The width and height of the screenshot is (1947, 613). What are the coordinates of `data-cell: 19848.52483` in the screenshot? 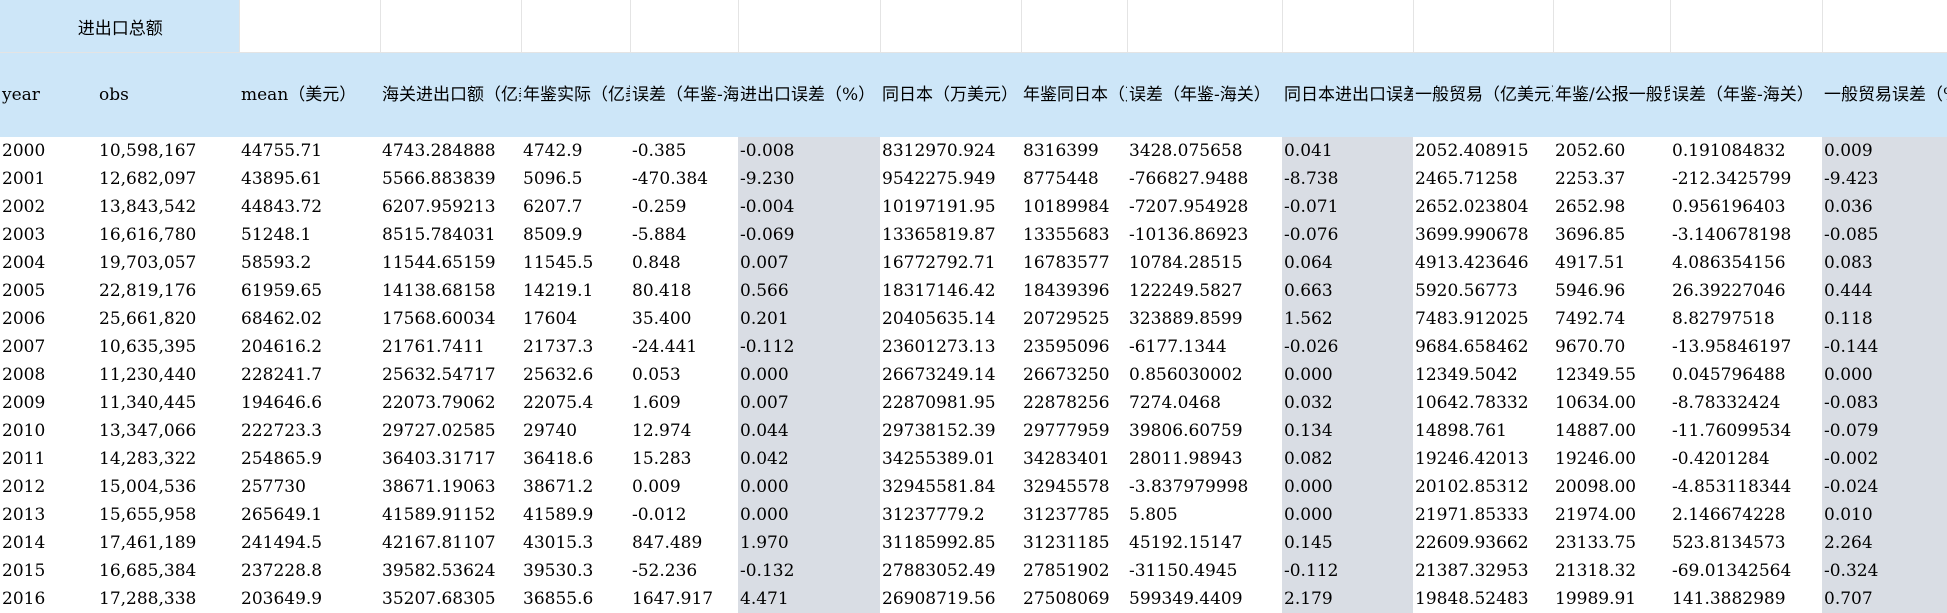 It's located at (1483, 599).